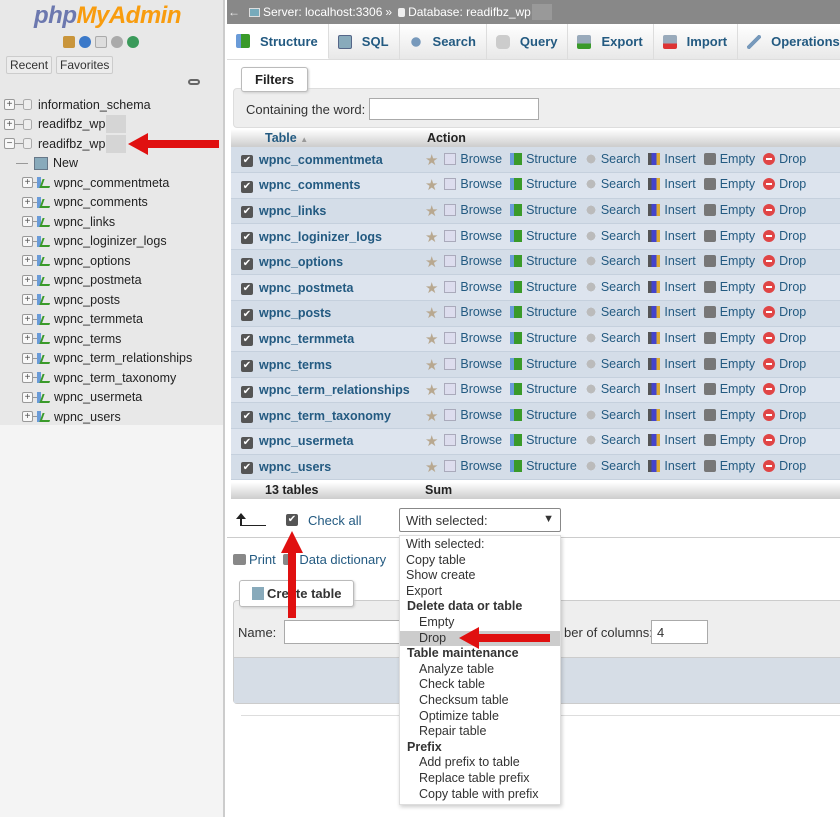 This screenshot has width=840, height=817. Describe the element at coordinates (480, 779) in the screenshot. I see `dropdown-option: Replace table prefix` at that location.